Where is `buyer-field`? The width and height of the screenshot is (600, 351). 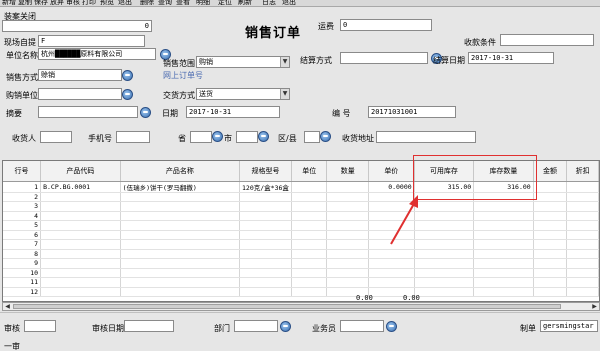
buyer-field is located at coordinates (80, 94).